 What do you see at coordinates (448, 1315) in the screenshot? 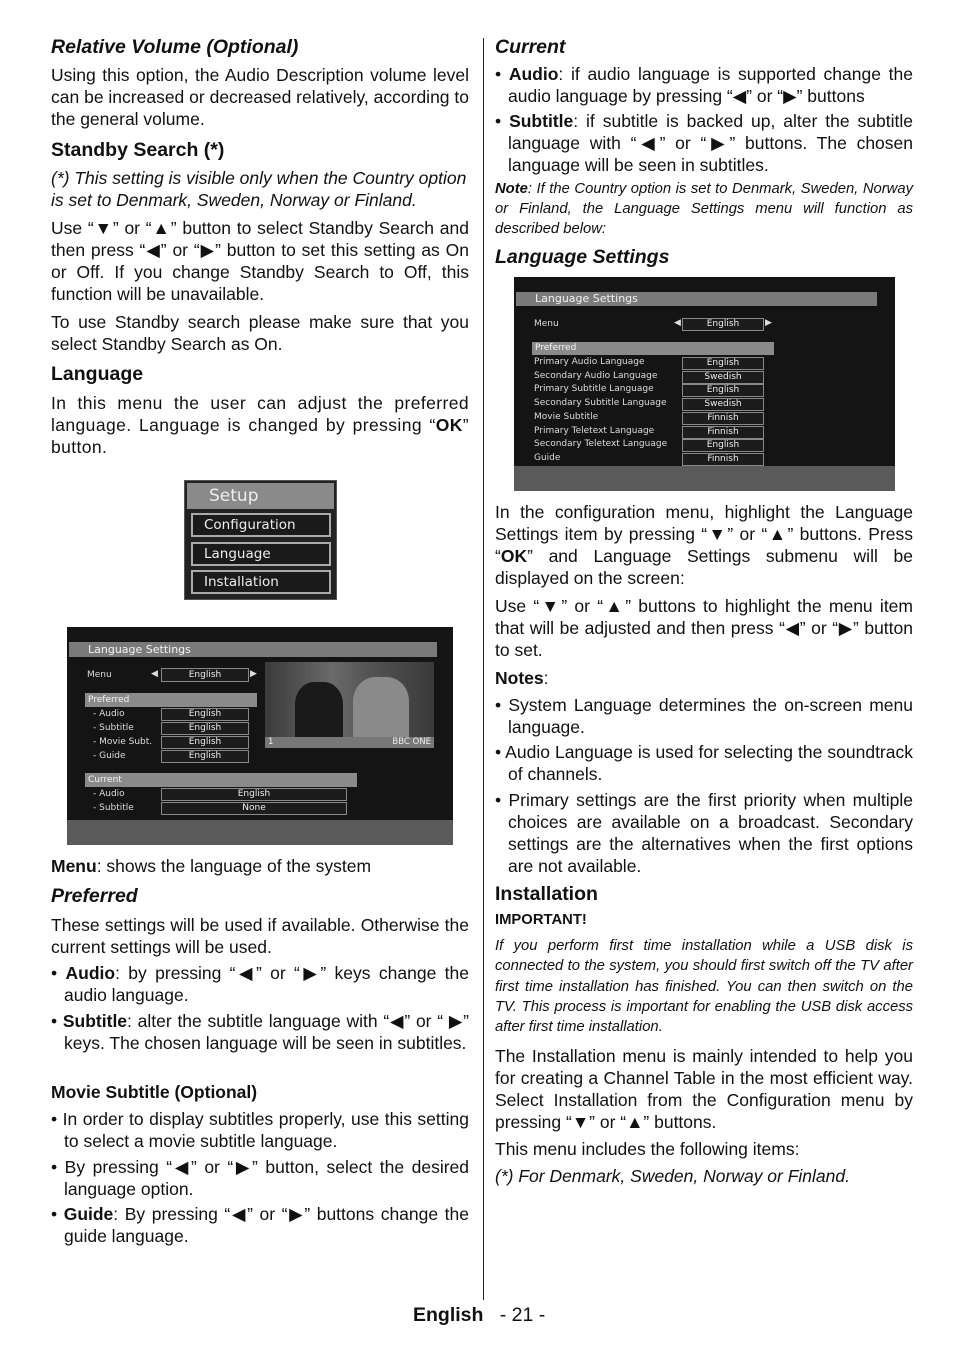
I see `footer-language: English` at bounding box center [448, 1315].